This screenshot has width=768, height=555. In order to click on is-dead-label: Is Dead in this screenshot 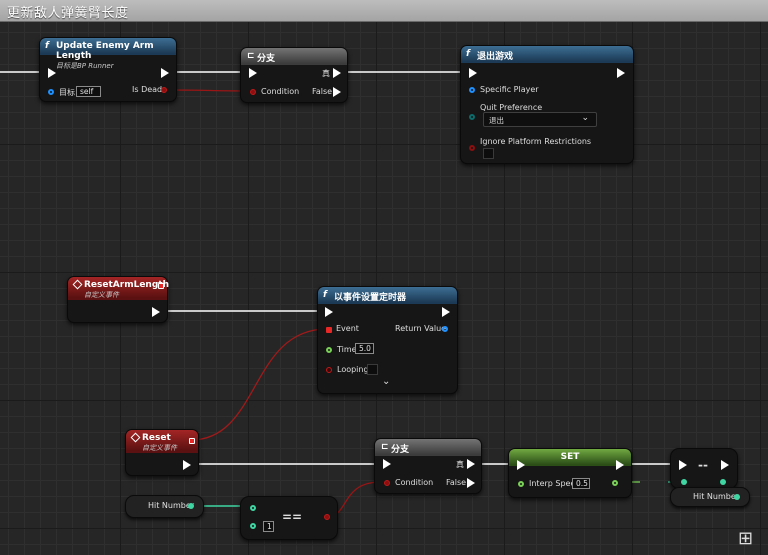, I will do `click(147, 89)`.